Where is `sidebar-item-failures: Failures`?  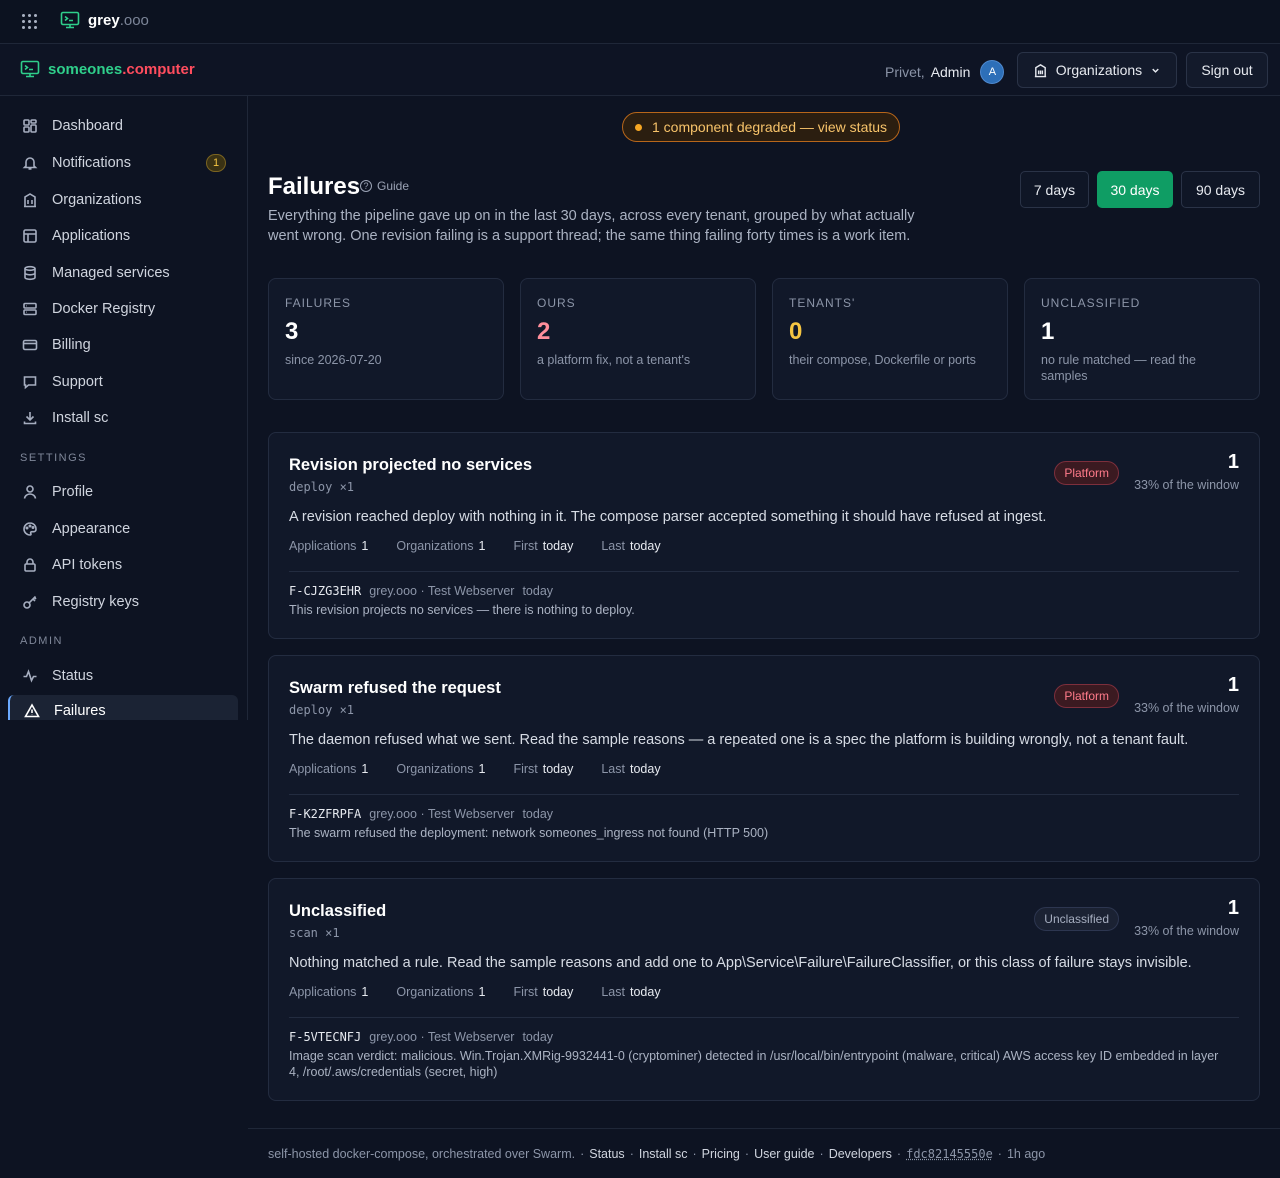
sidebar-item-failures: Failures is located at coordinates (123, 707).